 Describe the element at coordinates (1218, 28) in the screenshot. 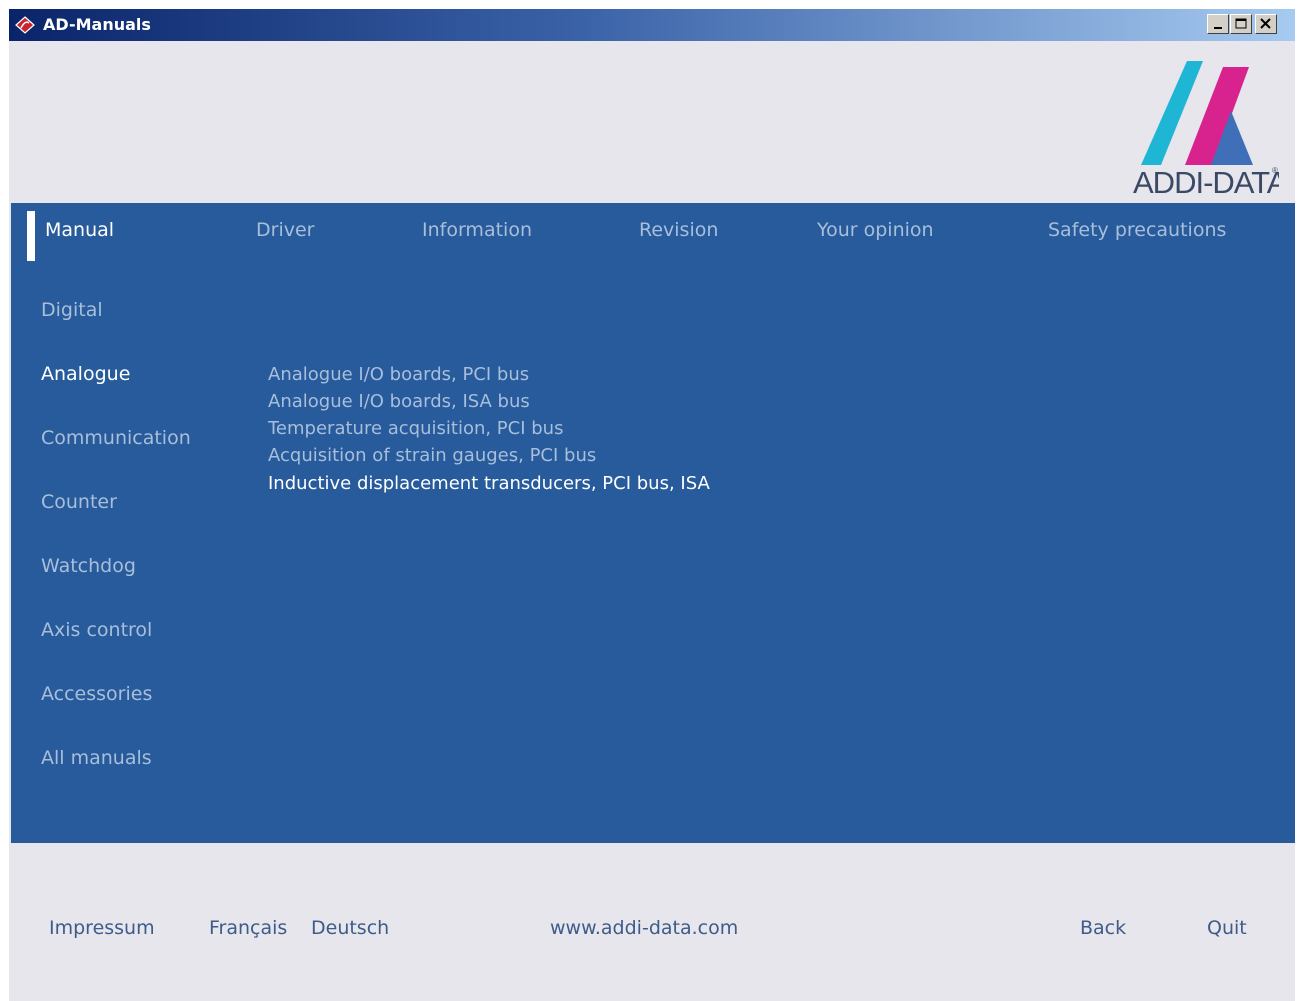

I see `minimize-icon` at that location.